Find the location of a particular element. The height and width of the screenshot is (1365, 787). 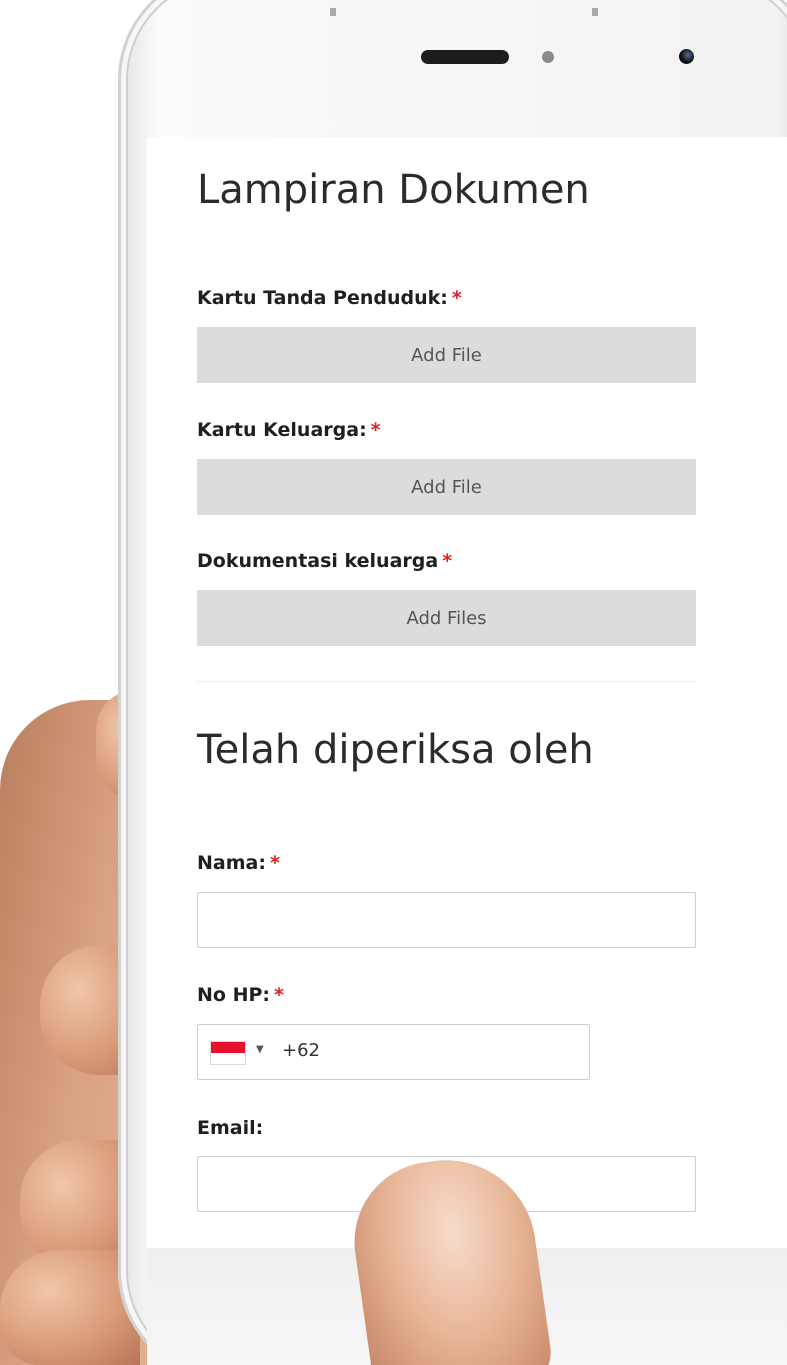

label-email: Email: is located at coordinates (230, 1128).